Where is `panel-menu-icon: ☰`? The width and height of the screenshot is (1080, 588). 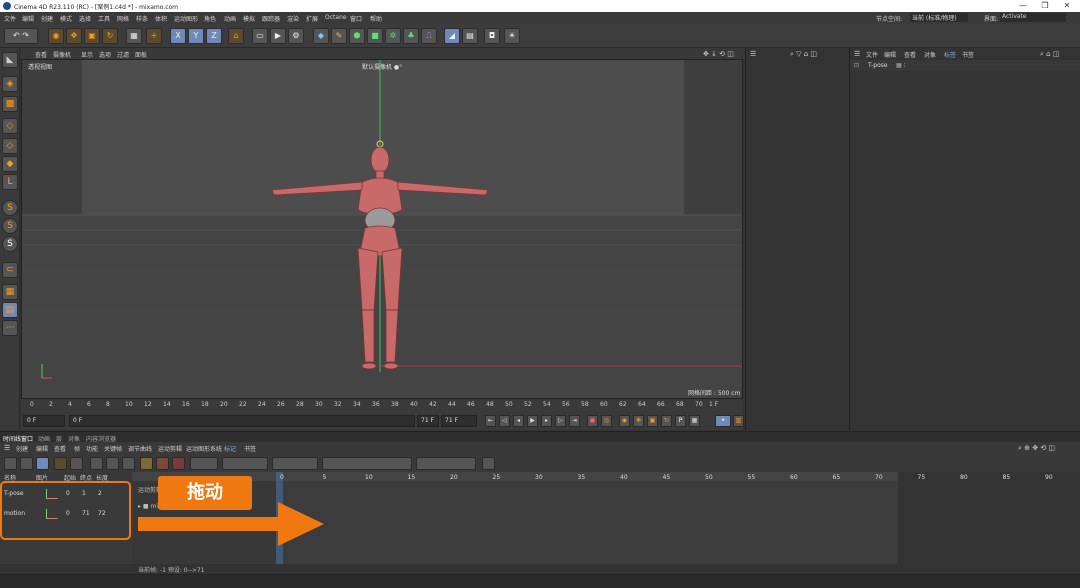
panel-menu-icon: ☰ is located at coordinates (753, 54).